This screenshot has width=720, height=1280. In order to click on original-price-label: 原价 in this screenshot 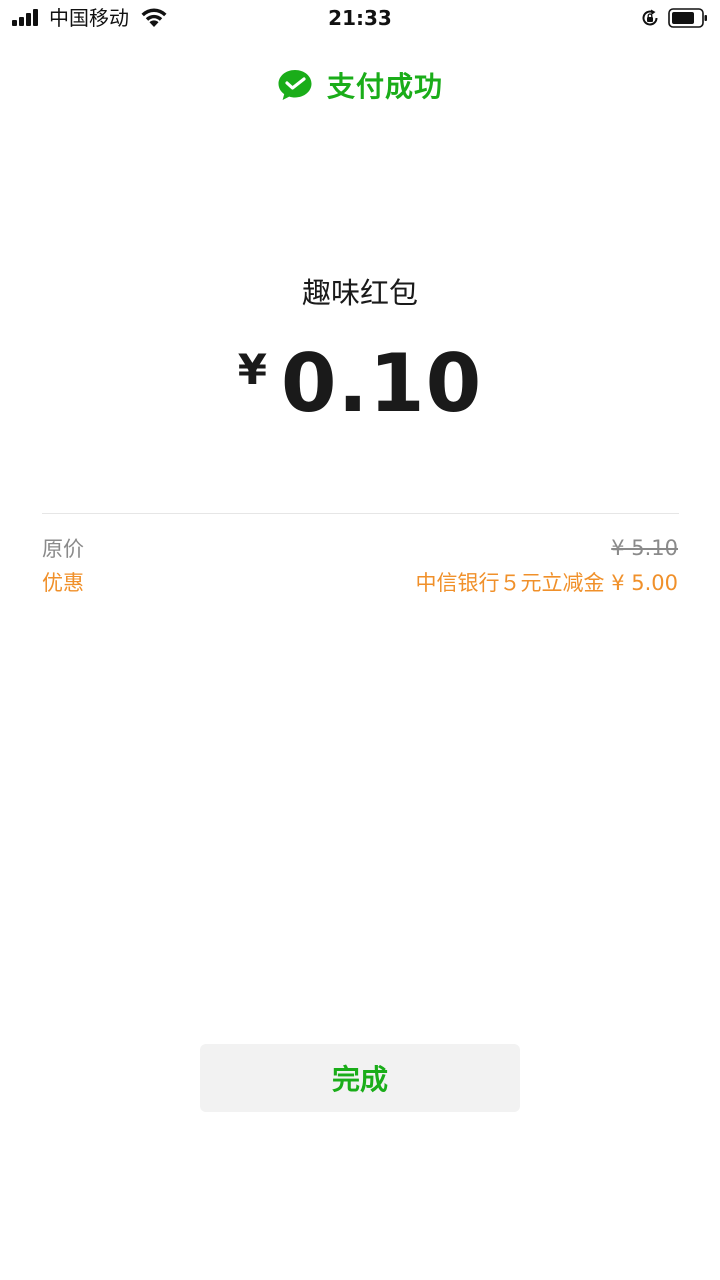, I will do `click(63, 549)`.